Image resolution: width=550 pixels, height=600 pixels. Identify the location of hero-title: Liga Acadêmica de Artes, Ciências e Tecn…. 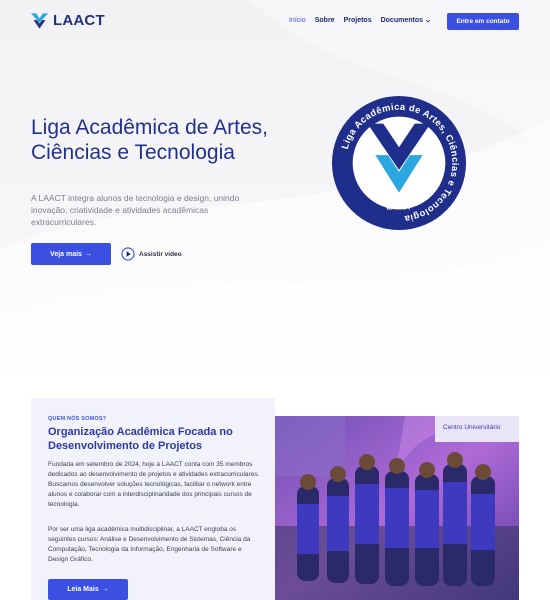
(149, 140).